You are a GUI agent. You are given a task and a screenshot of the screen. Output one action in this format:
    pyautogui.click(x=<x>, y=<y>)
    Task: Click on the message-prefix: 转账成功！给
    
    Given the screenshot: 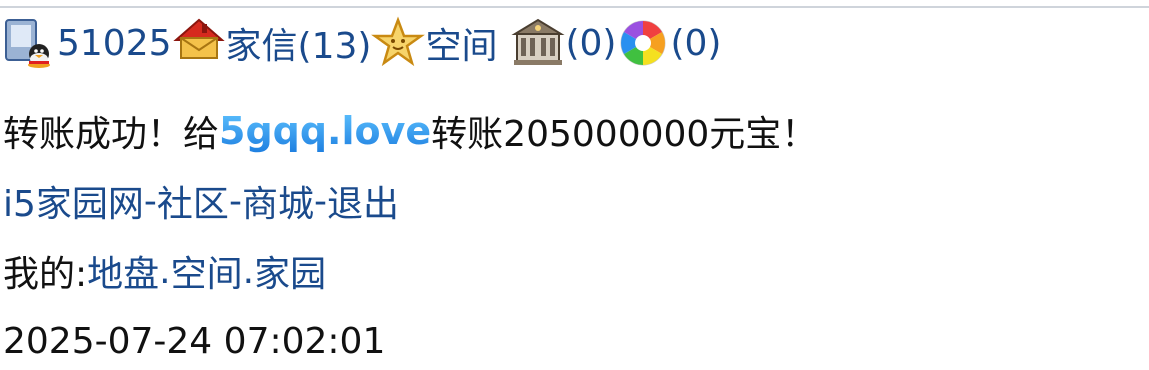 What is the action you would take?
    pyautogui.click(x=111, y=134)
    